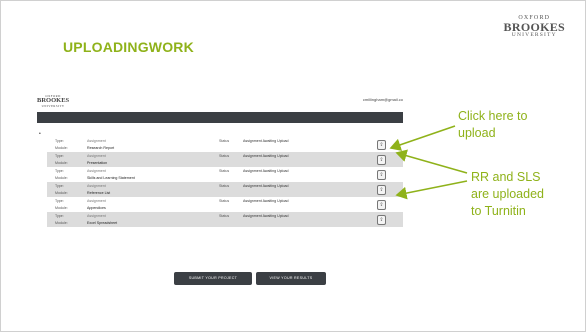  I want to click on turnitin-callout-line-3: to Turnitin, so click(498, 211).